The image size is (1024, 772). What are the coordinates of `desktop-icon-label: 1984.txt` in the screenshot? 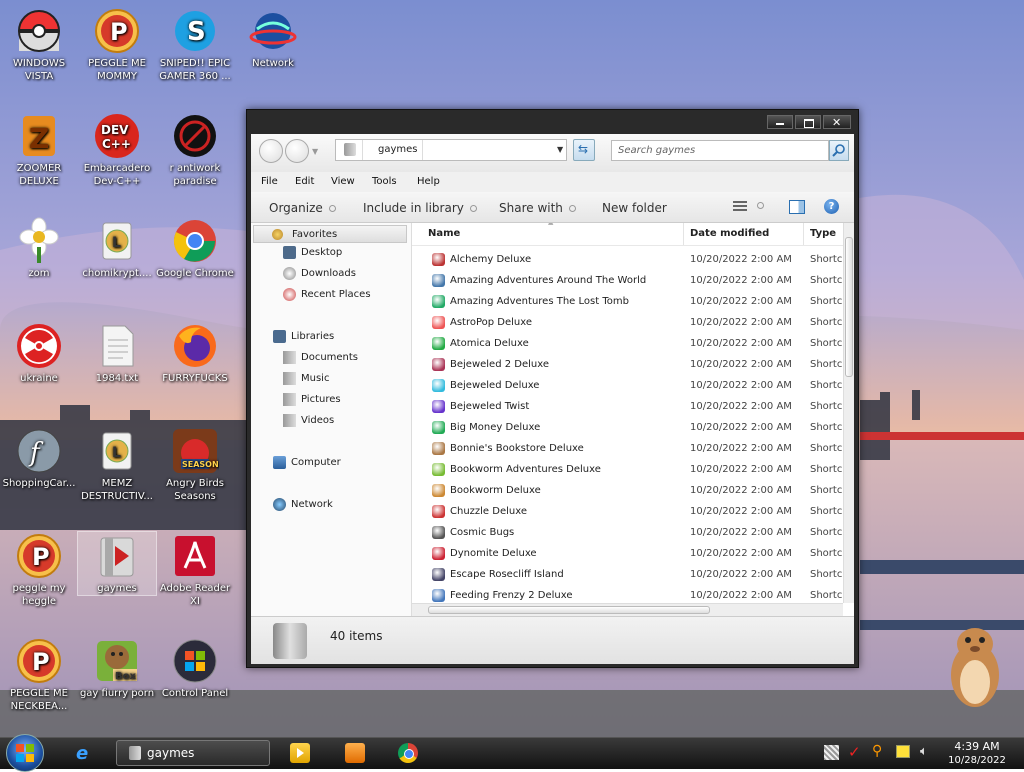 It's located at (117, 378).